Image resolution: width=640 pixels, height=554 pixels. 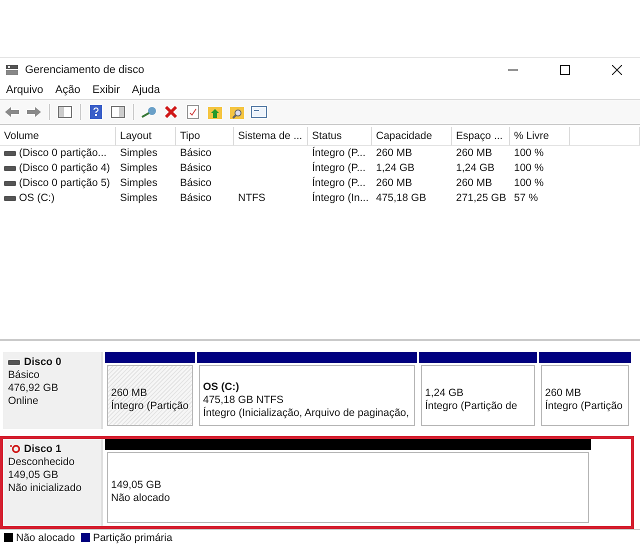 I want to click on partition-size: 475,18 GB NTFS, so click(x=244, y=400).